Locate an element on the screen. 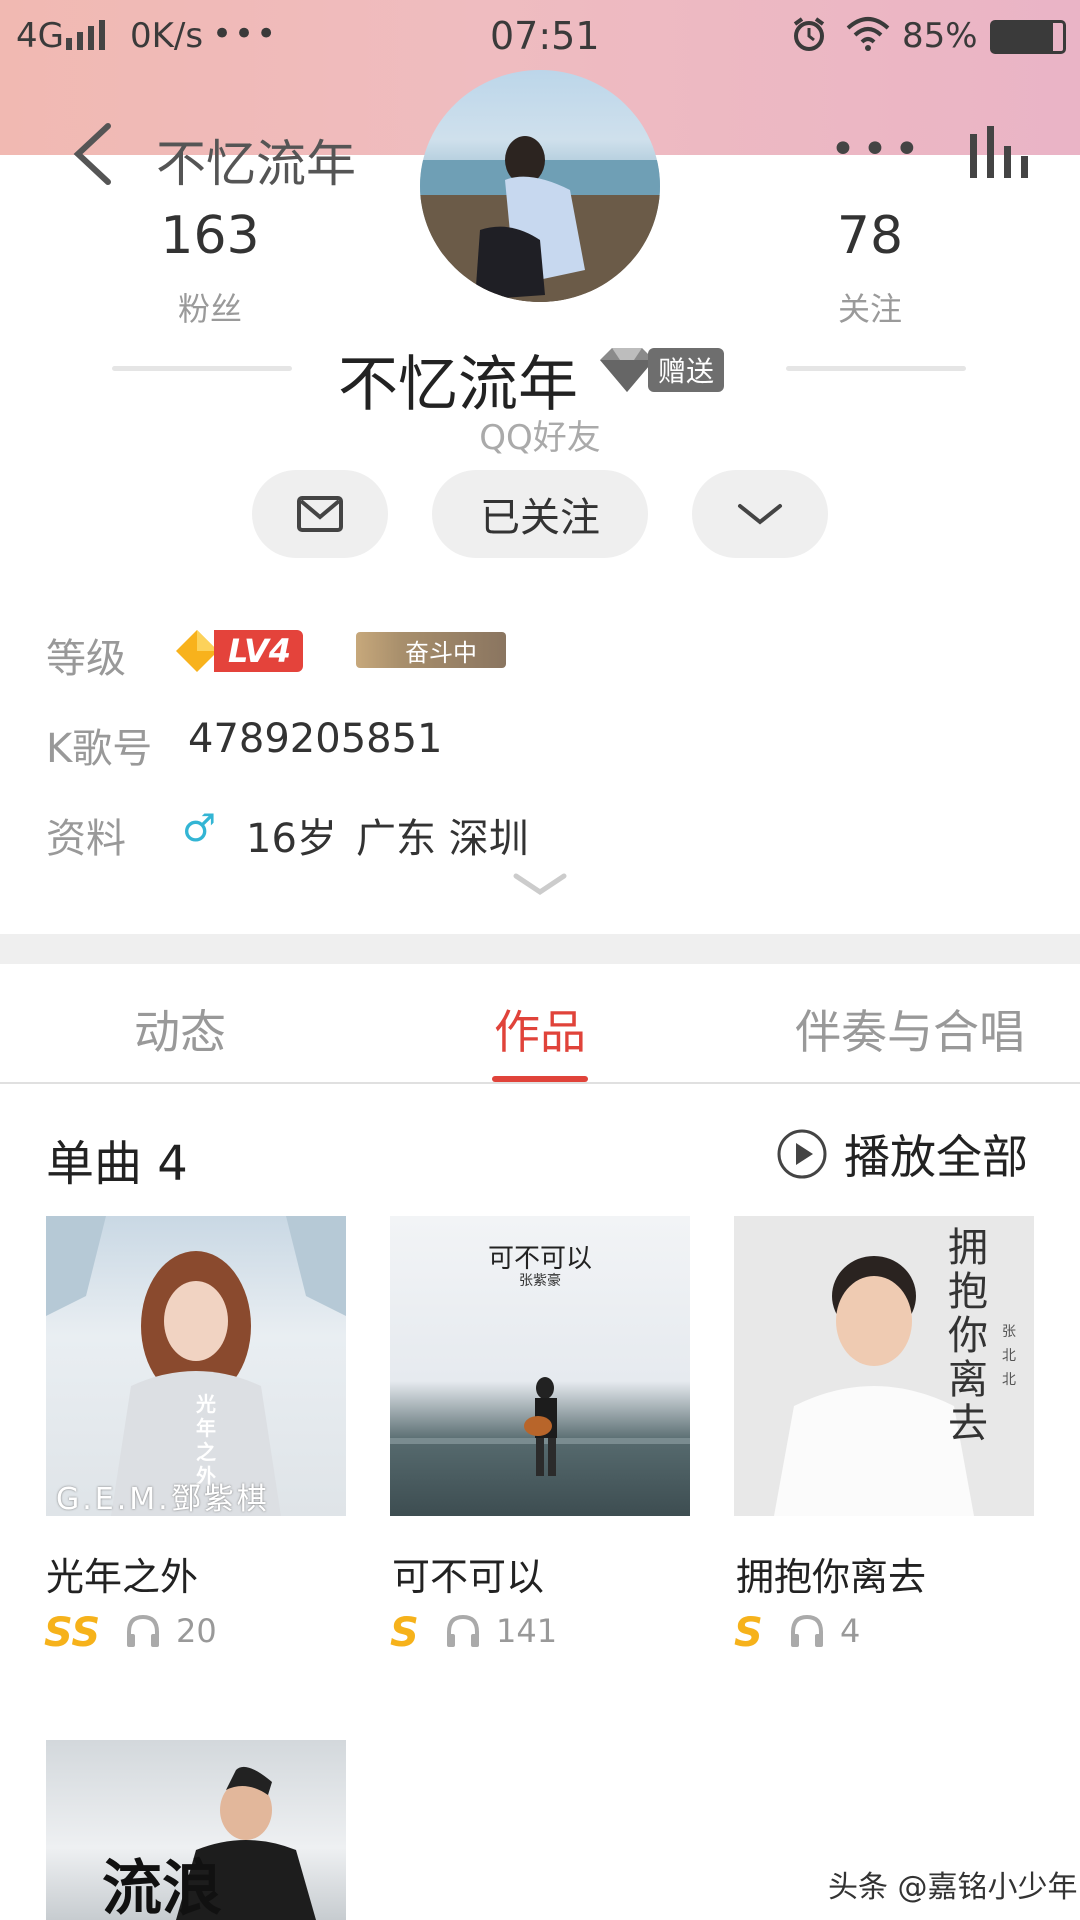 Image resolution: width=1080 pixels, height=1920 pixels. nav-title: 不忆流年 is located at coordinates (256, 164).